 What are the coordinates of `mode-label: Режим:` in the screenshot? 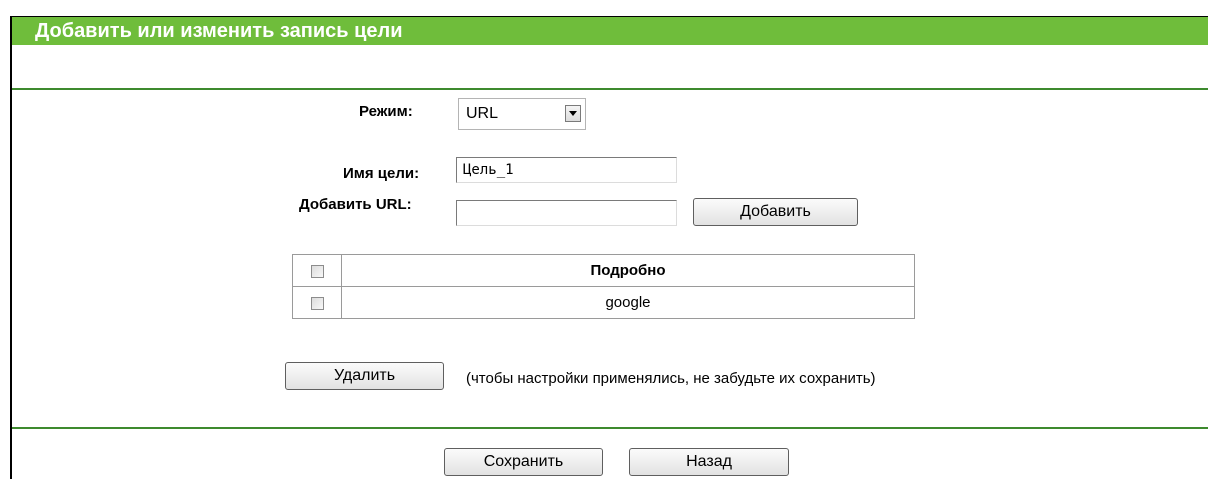 It's located at (386, 111).